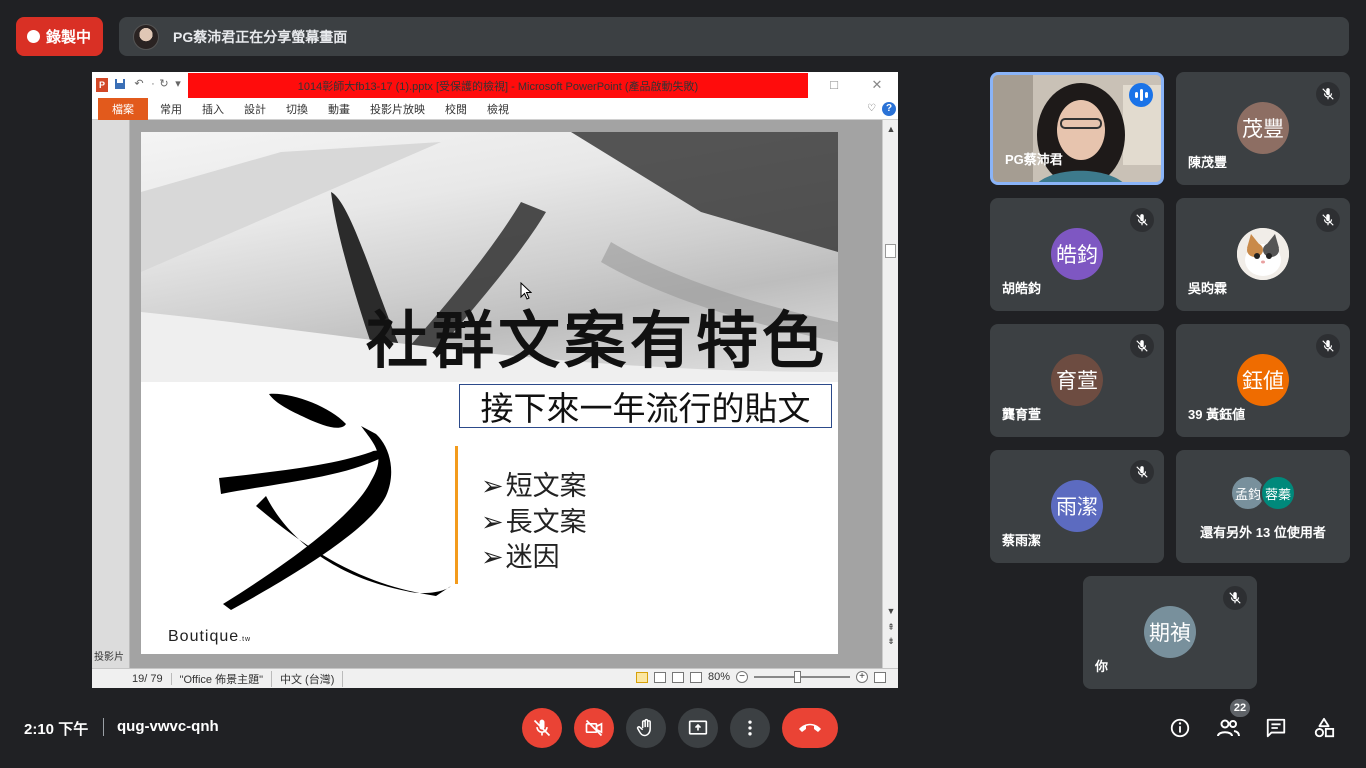 Image resolution: width=1366 pixels, height=768 pixels. What do you see at coordinates (33, 36) in the screenshot?
I see `record-dot-icon` at bounding box center [33, 36].